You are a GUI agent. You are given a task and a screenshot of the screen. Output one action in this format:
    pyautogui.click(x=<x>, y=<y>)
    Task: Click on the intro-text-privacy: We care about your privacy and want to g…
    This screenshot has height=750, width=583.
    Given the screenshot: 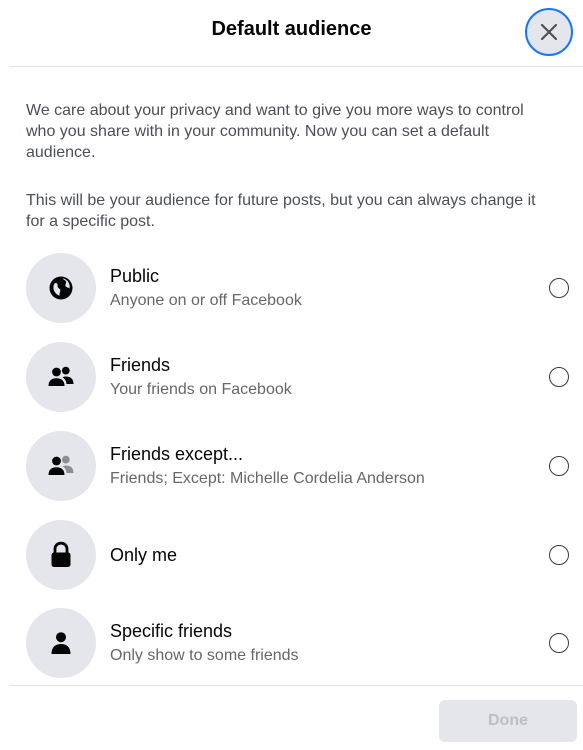 What is the action you would take?
    pyautogui.click(x=275, y=131)
    